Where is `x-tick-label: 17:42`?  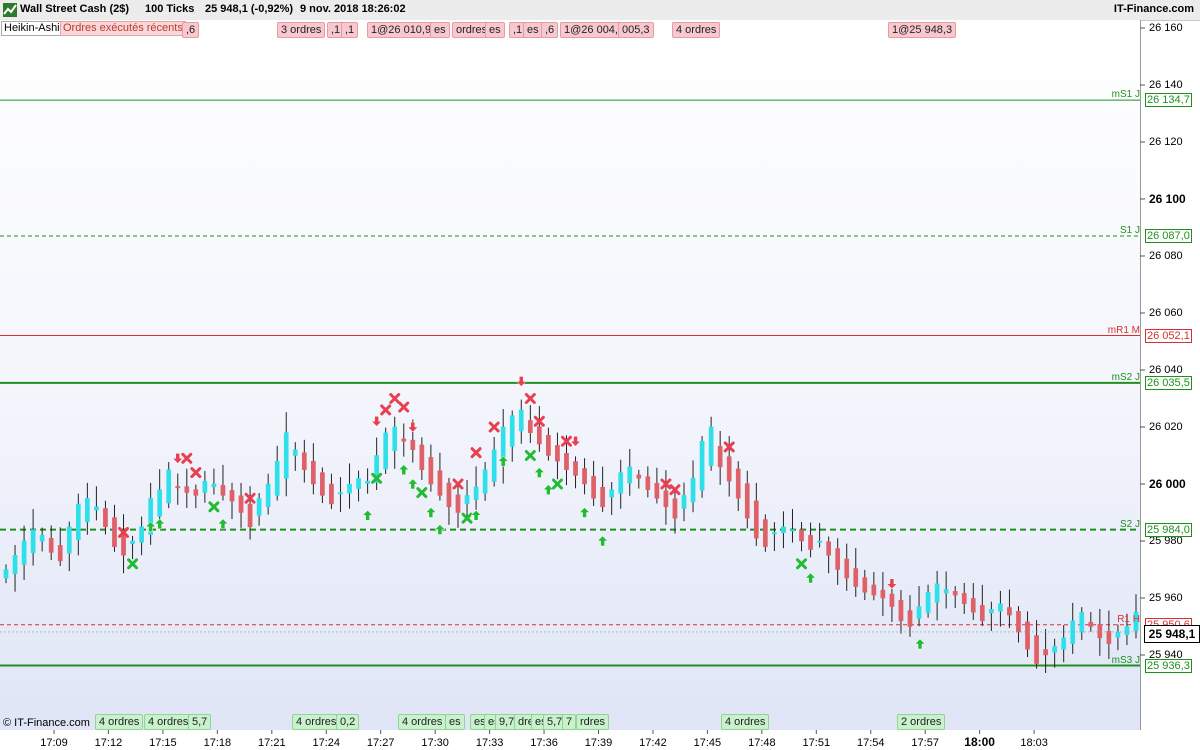
x-tick-label: 17:42 is located at coordinates (653, 743).